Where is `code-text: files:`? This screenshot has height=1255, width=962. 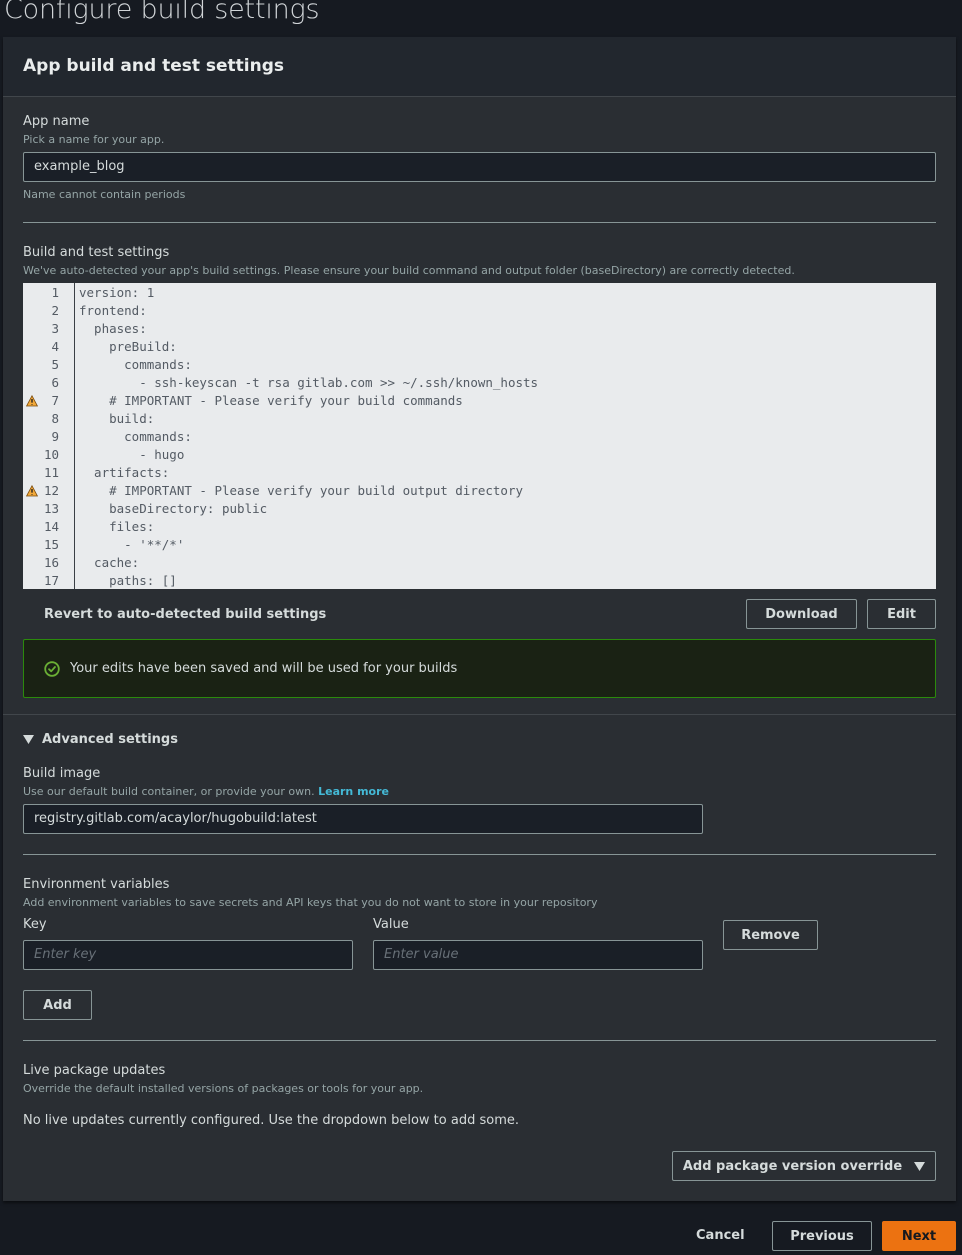
code-text: files: is located at coordinates (117, 526).